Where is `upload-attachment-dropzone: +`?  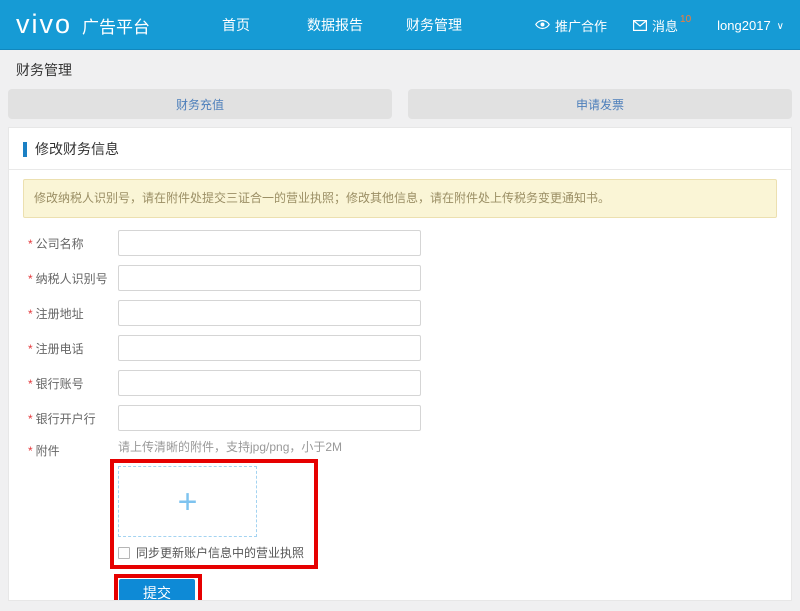 upload-attachment-dropzone: + is located at coordinates (187, 501).